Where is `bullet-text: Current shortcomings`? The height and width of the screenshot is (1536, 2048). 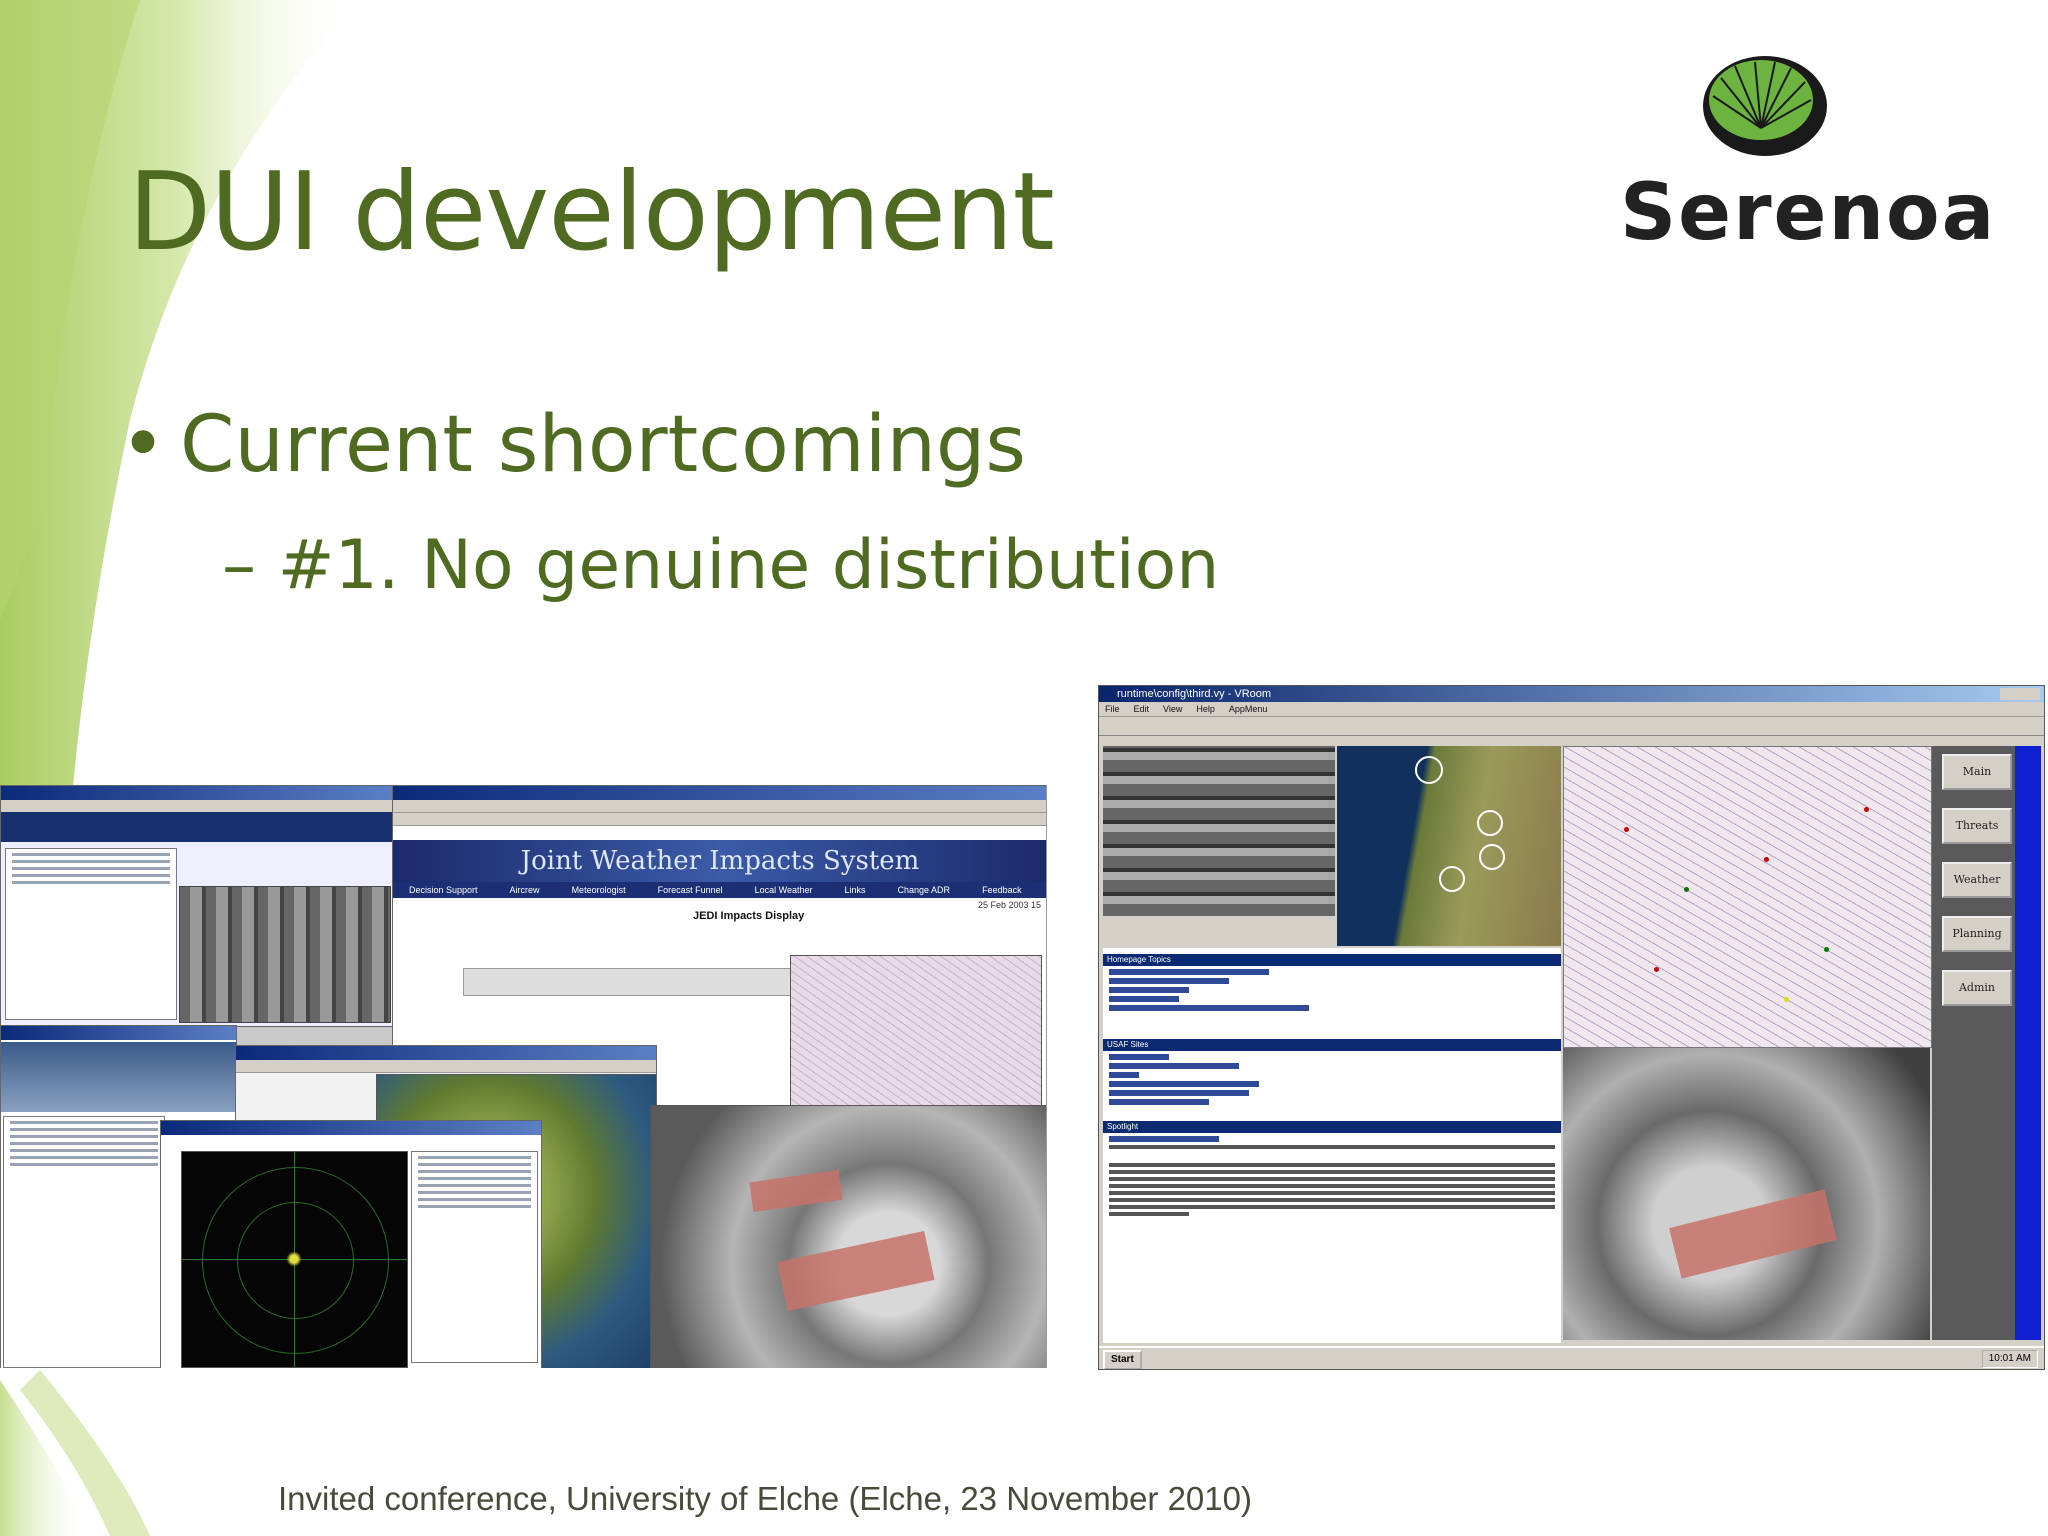
bullet-text: Current shortcomings is located at coordinates (603, 445).